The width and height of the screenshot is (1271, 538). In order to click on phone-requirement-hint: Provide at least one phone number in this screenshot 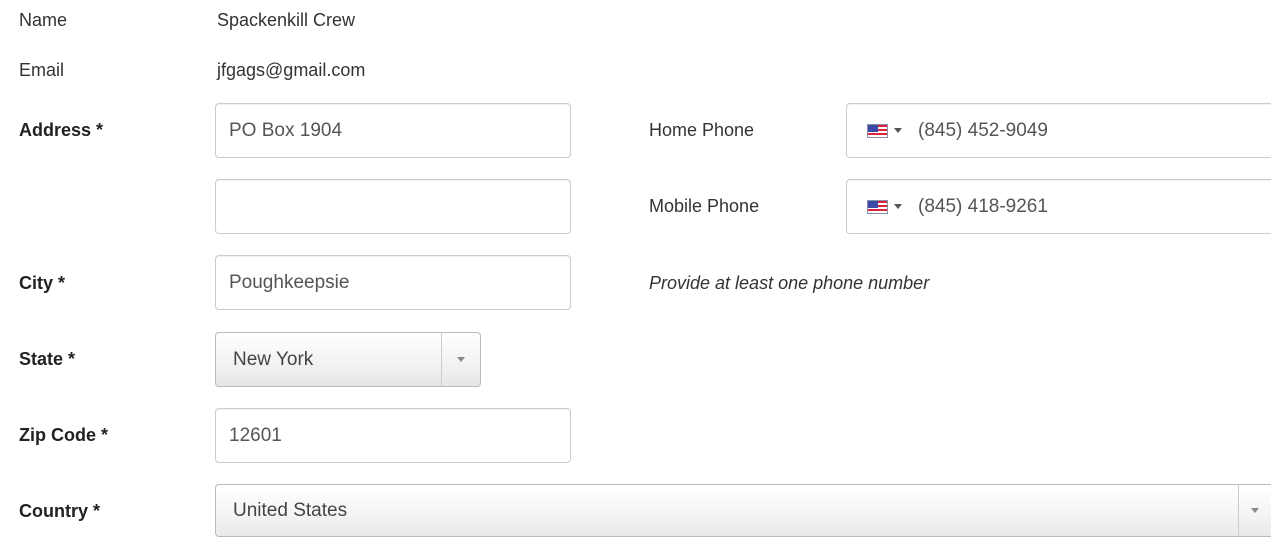, I will do `click(789, 283)`.